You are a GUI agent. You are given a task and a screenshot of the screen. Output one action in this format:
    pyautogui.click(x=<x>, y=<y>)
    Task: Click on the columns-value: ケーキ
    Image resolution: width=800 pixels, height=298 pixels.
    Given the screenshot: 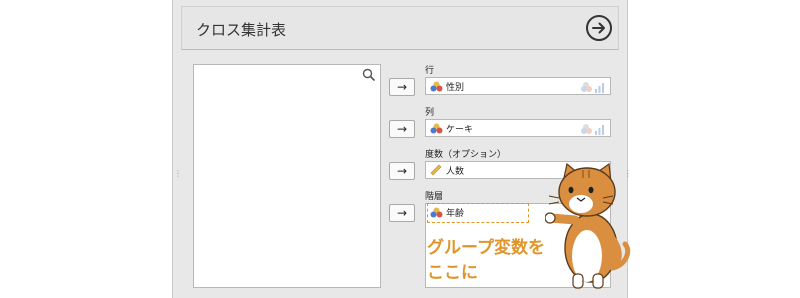 What is the action you would take?
    pyautogui.click(x=460, y=130)
    